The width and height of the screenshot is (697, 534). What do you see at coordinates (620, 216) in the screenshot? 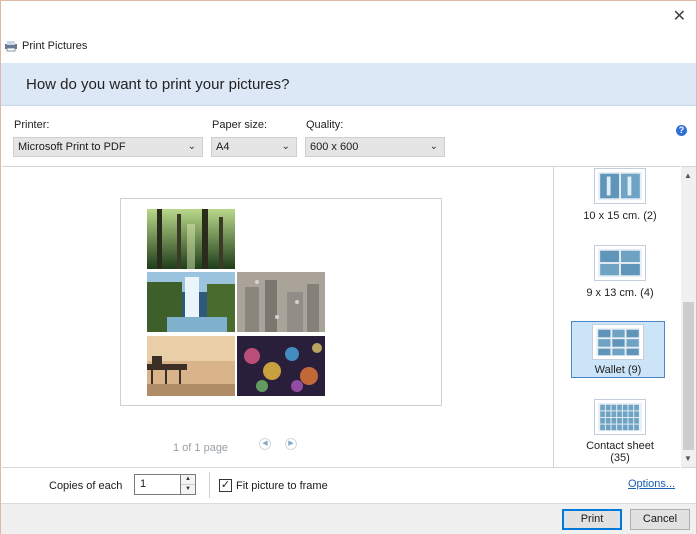
I see `layout-10x15-label: 10 x 15 cm. (2)` at bounding box center [620, 216].